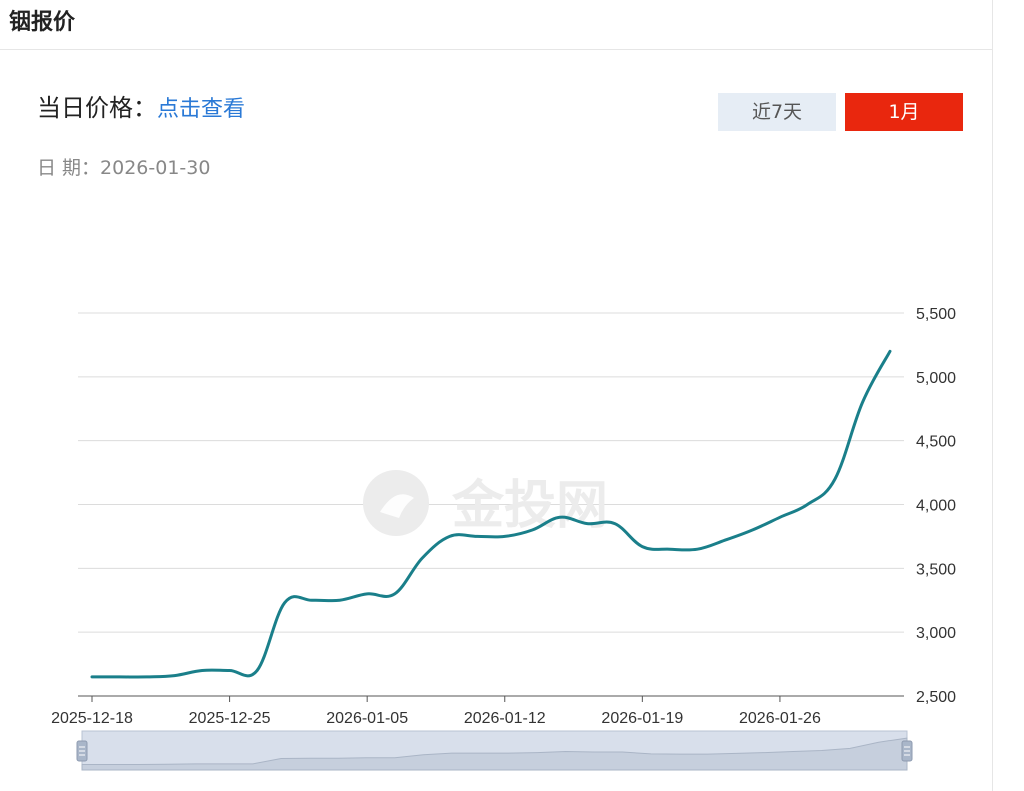 The image size is (1024, 791). I want to click on x-tick-label: 2025-12-18, so click(92, 718).